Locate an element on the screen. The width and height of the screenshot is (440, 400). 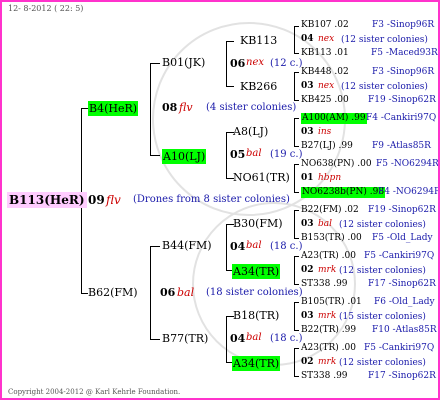
gen4-queen-id: B22(TR) .99 is located at coordinates (328, 330).